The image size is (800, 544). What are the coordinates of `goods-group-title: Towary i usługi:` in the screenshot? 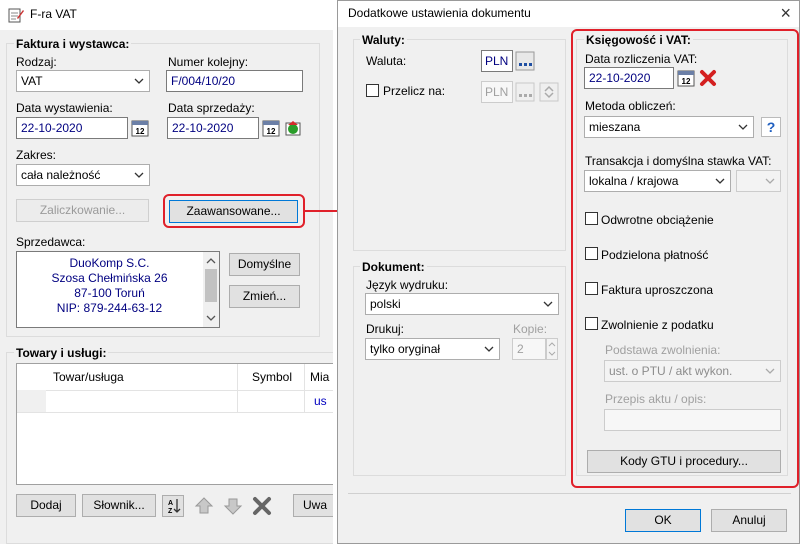 It's located at (61, 353).